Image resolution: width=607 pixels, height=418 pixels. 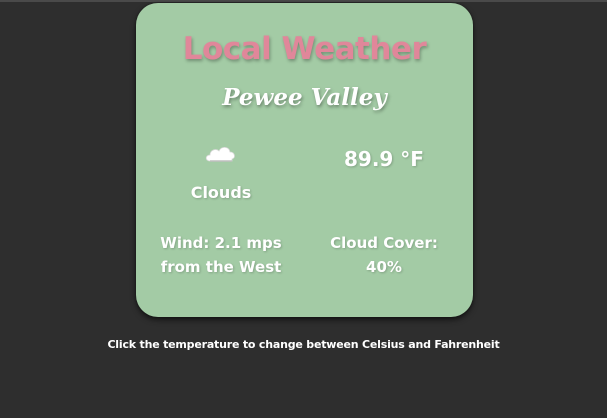 What do you see at coordinates (221, 267) in the screenshot?
I see `wind-direction: from the West` at bounding box center [221, 267].